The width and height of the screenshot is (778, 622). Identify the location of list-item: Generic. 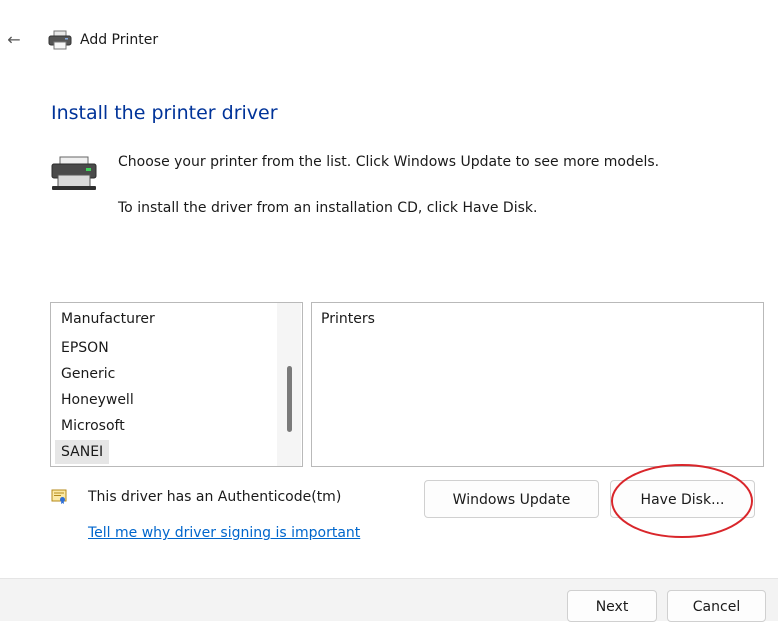
(88, 374).